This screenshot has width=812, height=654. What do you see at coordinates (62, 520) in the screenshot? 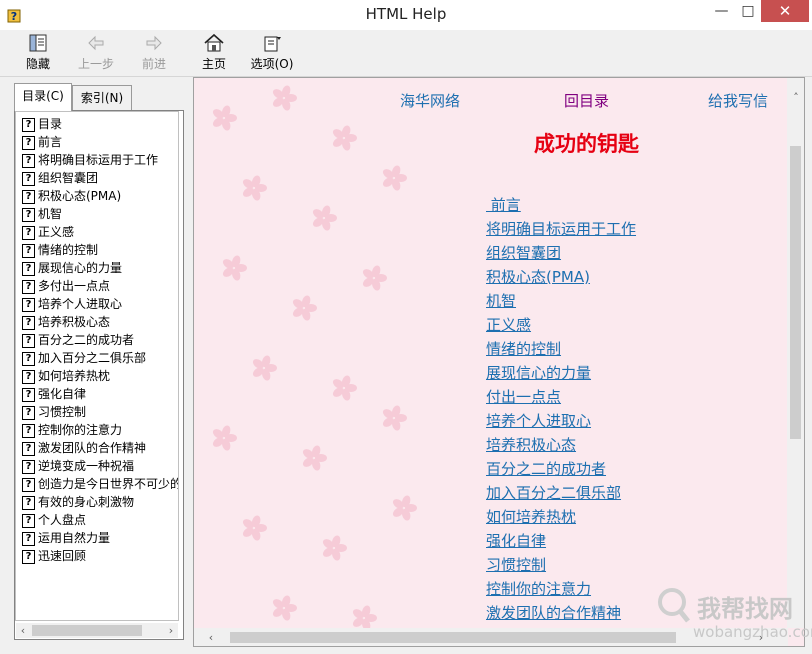
I see `tree-item-label: 个人盘点` at bounding box center [62, 520].